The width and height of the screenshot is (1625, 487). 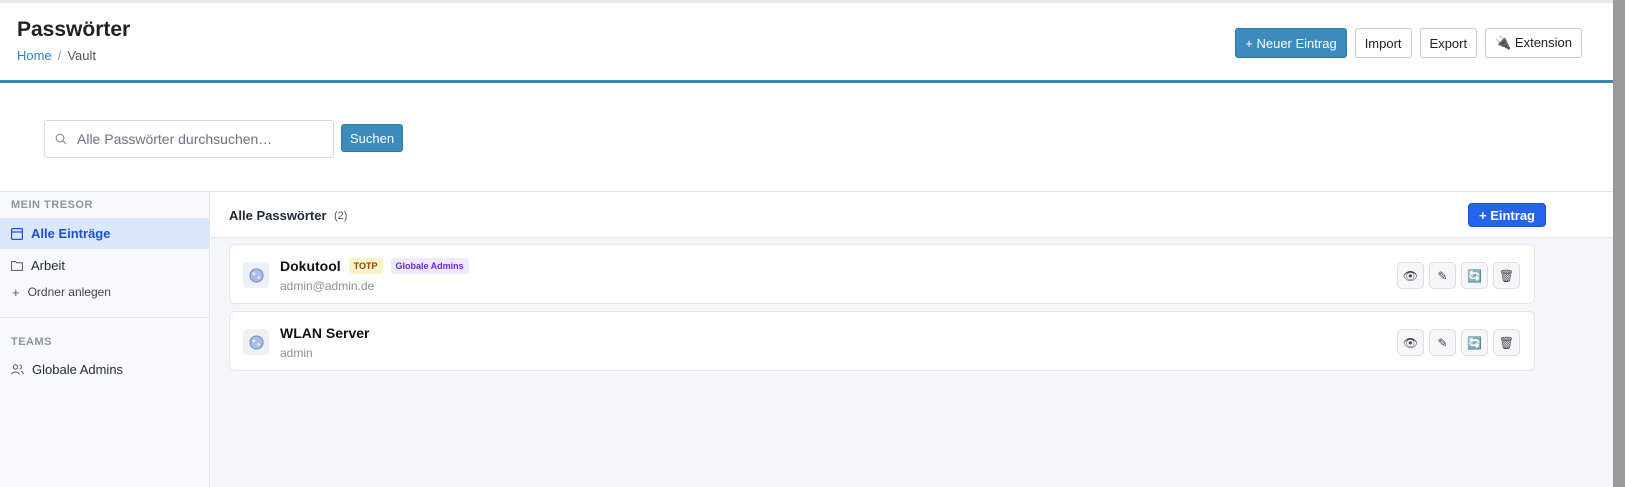 What do you see at coordinates (1448, 43) in the screenshot?
I see `export-button: Export` at bounding box center [1448, 43].